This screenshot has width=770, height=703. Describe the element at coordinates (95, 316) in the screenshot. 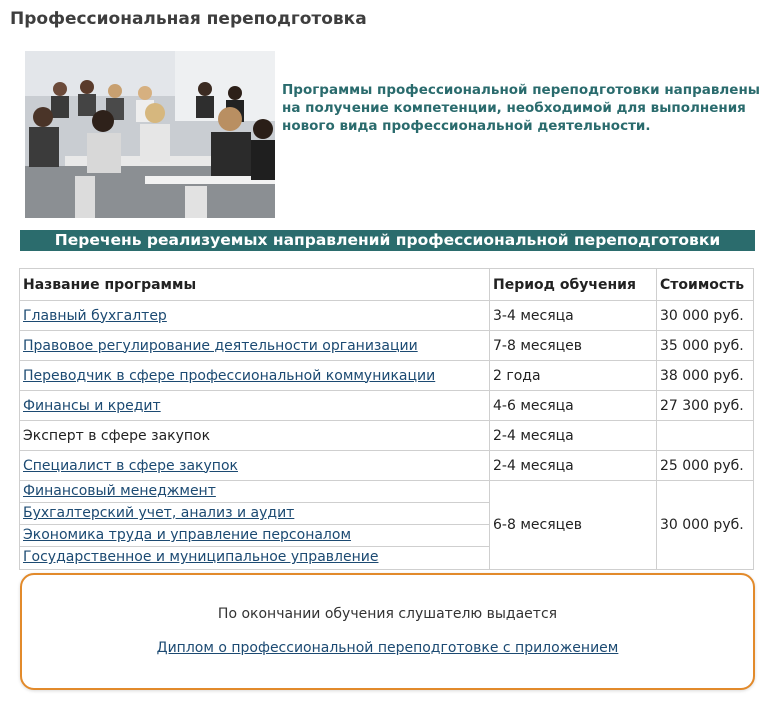

I see `program-link-chief-accountant: Главный бухгалтер` at that location.